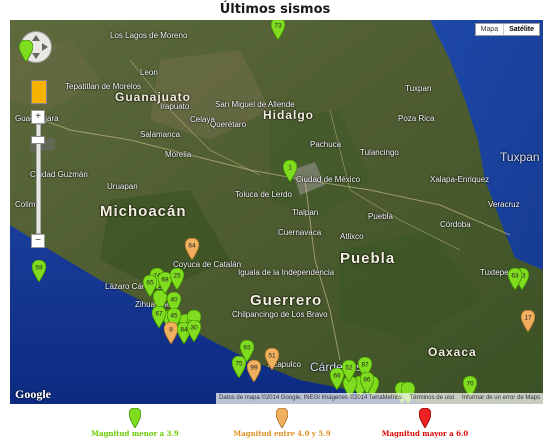  What do you see at coordinates (425, 418) in the screenshot?
I see `red-marker-icon` at bounding box center [425, 418].